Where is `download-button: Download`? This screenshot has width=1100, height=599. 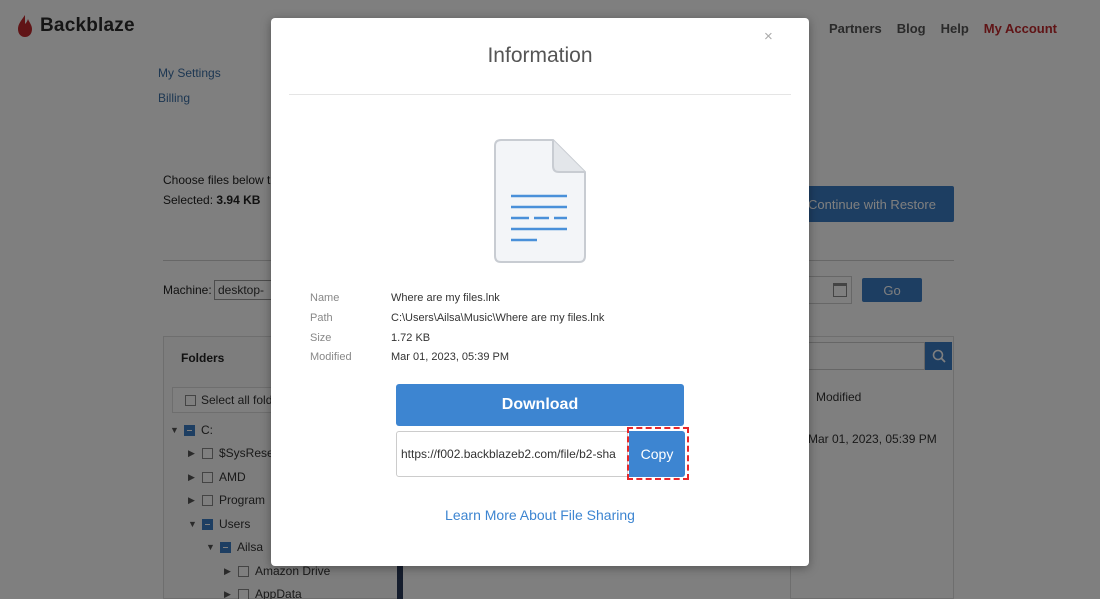
download-button: Download is located at coordinates (540, 405).